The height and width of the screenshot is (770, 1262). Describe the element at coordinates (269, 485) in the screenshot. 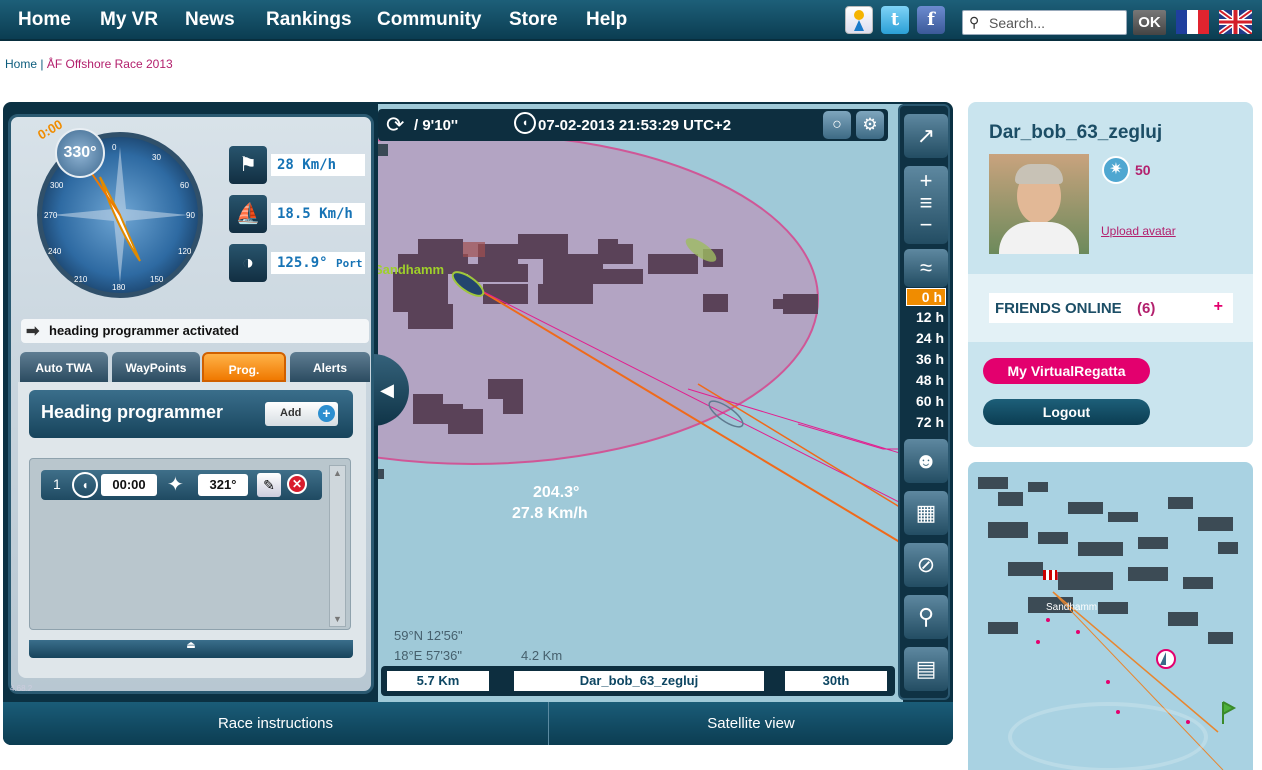

I see `edit-pencil-icon: ✎` at that location.